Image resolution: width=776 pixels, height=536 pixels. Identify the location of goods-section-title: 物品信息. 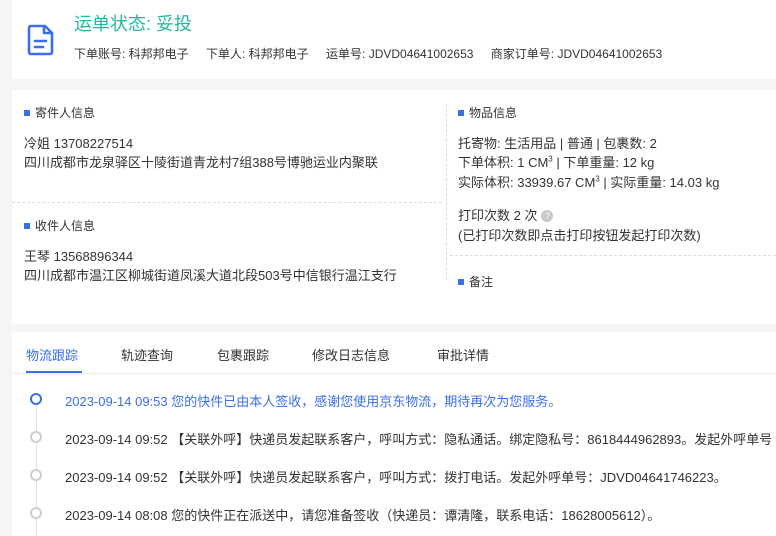
(487, 112).